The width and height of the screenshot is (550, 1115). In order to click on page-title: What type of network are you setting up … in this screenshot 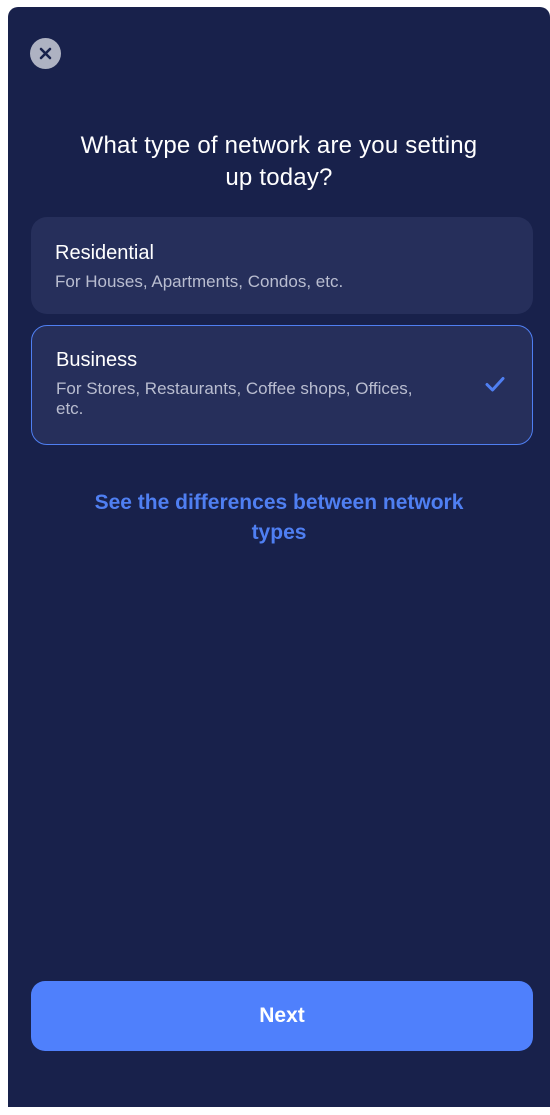, I will do `click(279, 161)`.